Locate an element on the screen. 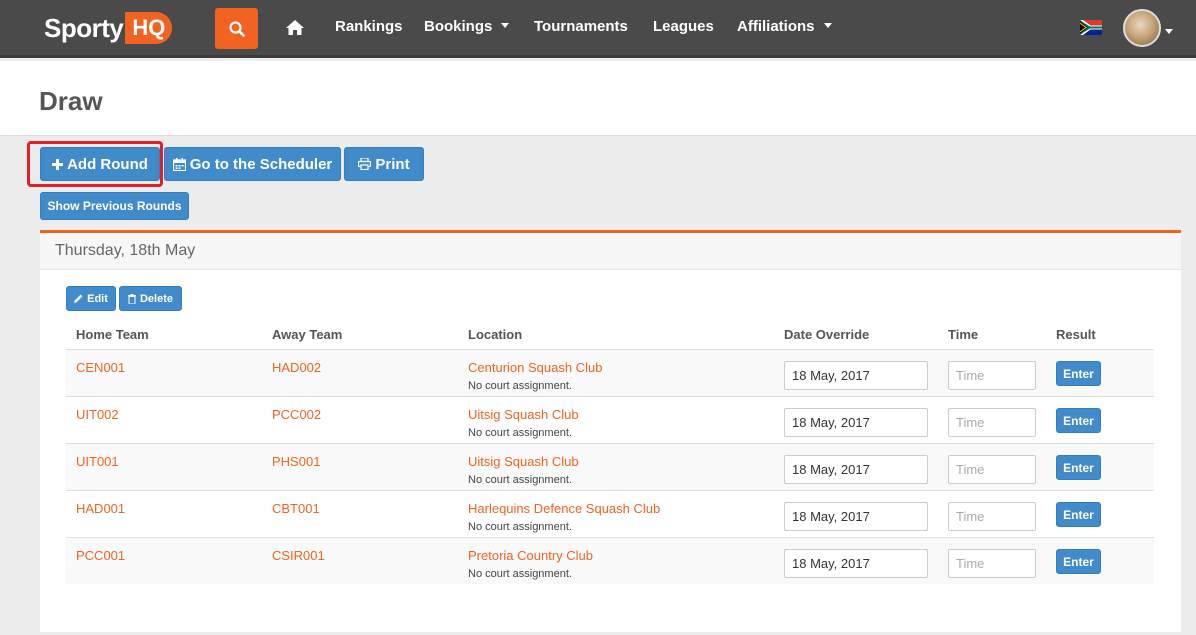  south-africa-flag-icon is located at coordinates (1091, 27).